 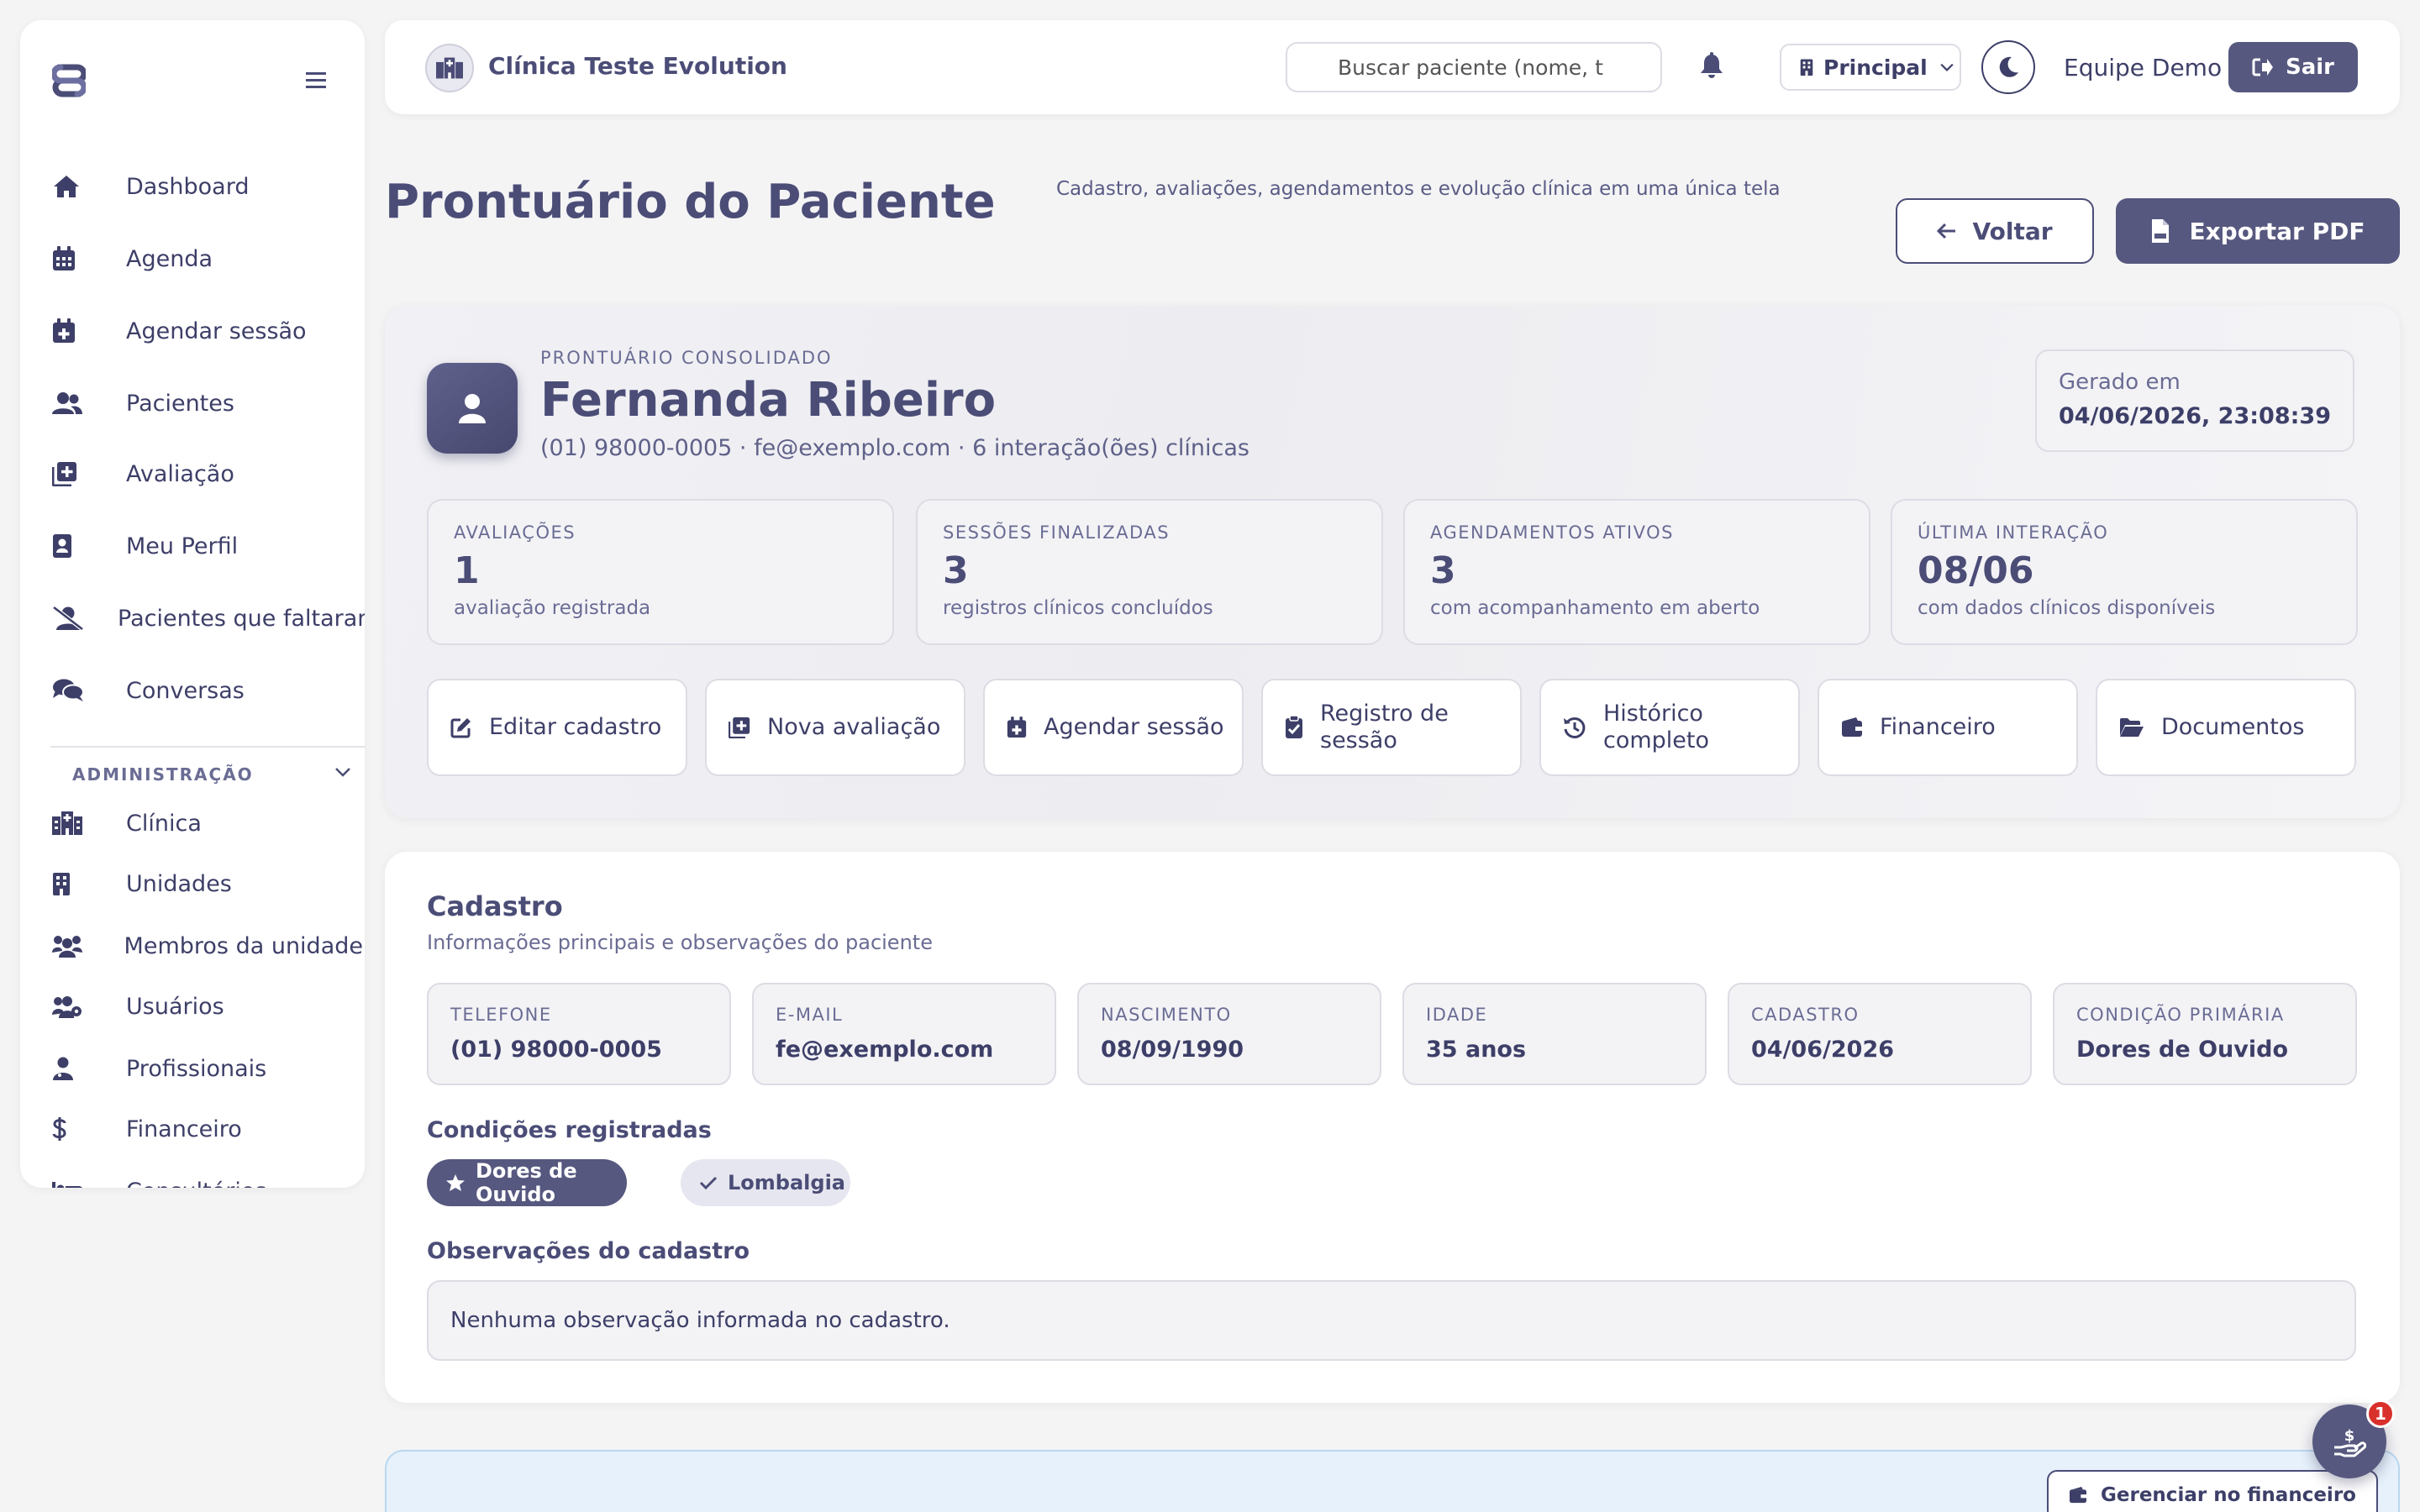 I want to click on manage-finance-label: Gerenciar no financeiro, so click(x=2228, y=1495).